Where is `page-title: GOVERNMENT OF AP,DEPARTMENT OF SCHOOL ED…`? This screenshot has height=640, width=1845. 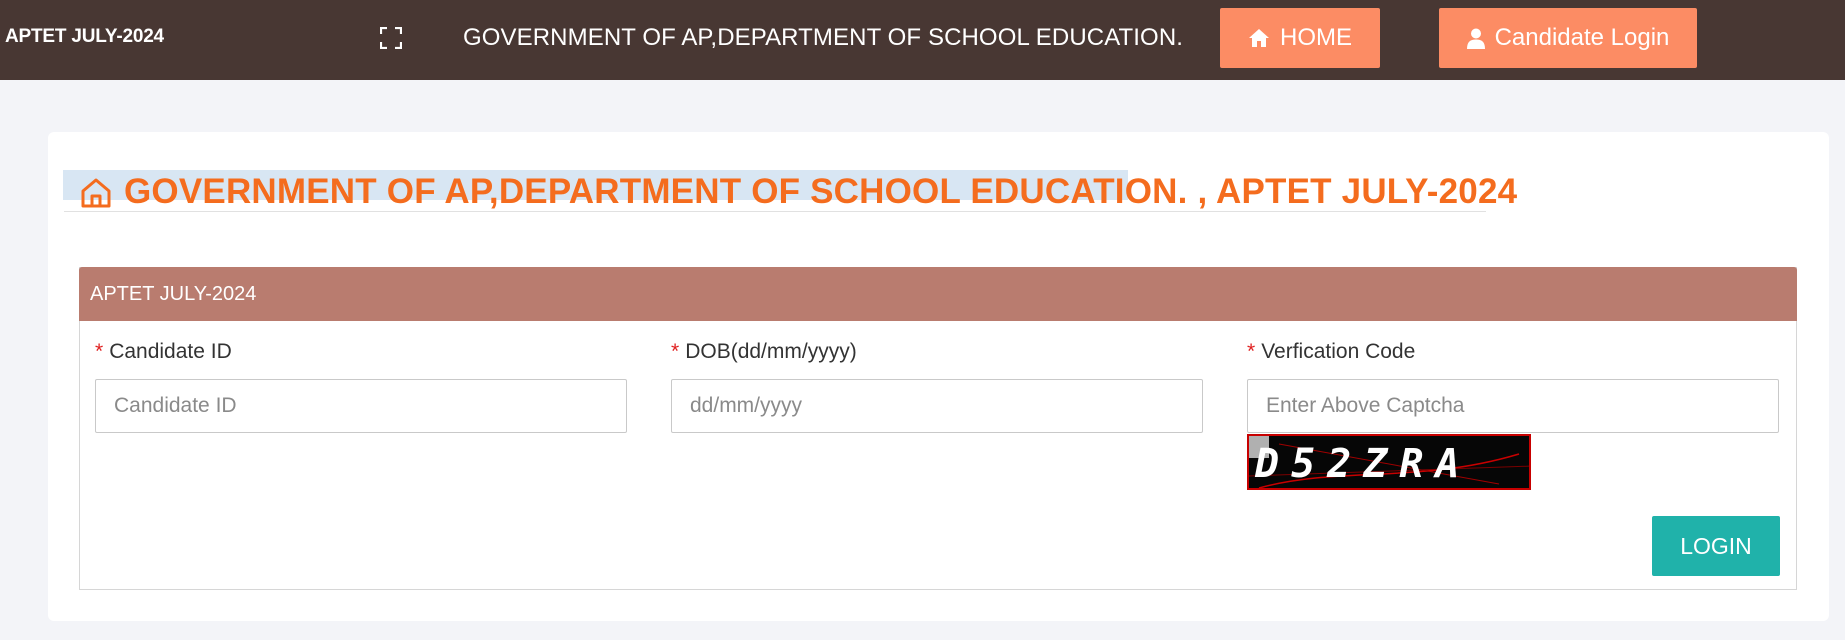
page-title: GOVERNMENT OF AP,DEPARTMENT OF SCHOOL ED… is located at coordinates (821, 191).